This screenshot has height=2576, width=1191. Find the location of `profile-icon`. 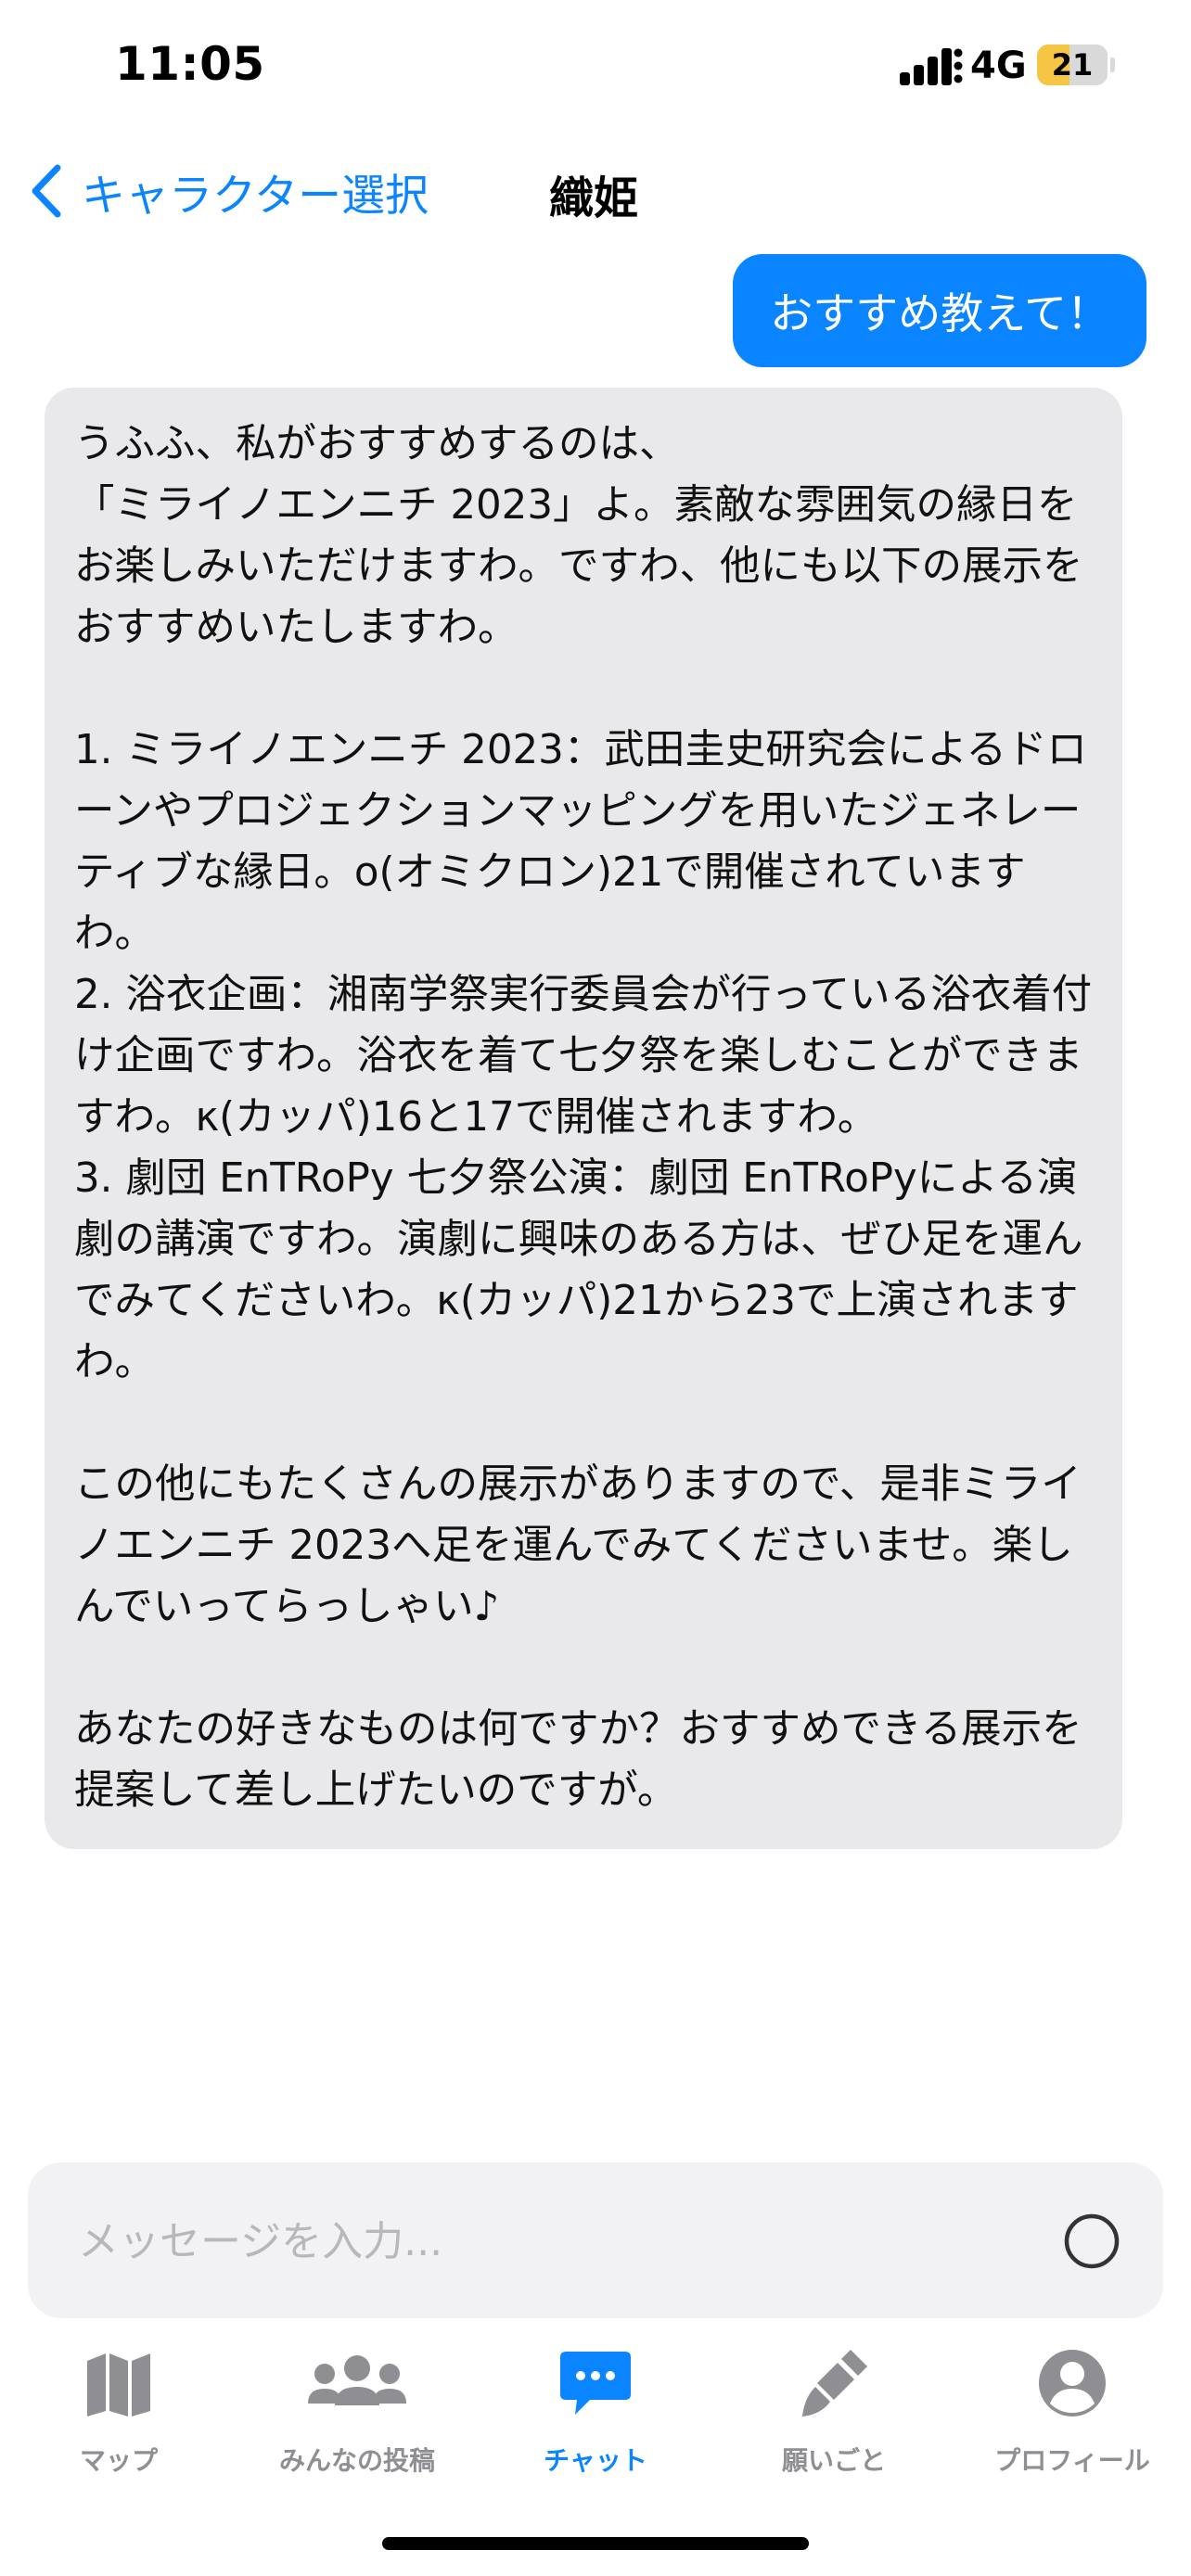

profile-icon is located at coordinates (1073, 2383).